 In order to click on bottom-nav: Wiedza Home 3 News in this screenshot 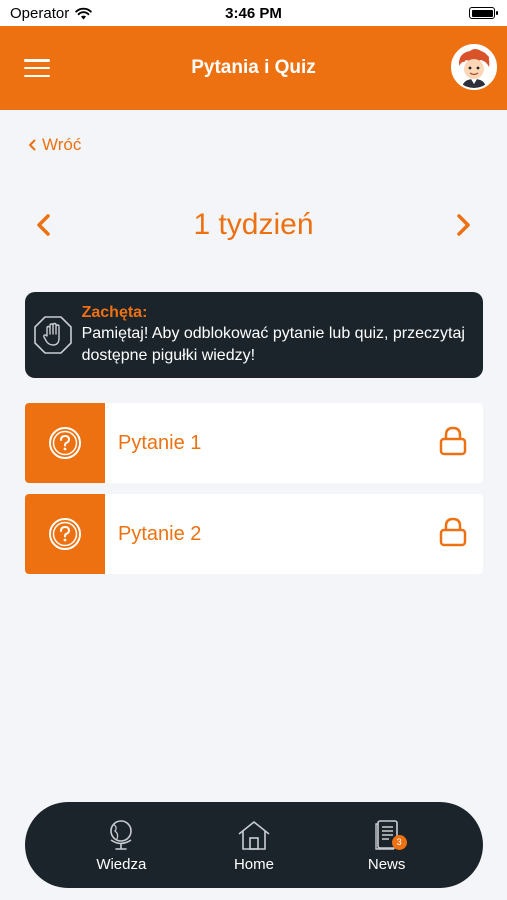, I will do `click(254, 845)`.